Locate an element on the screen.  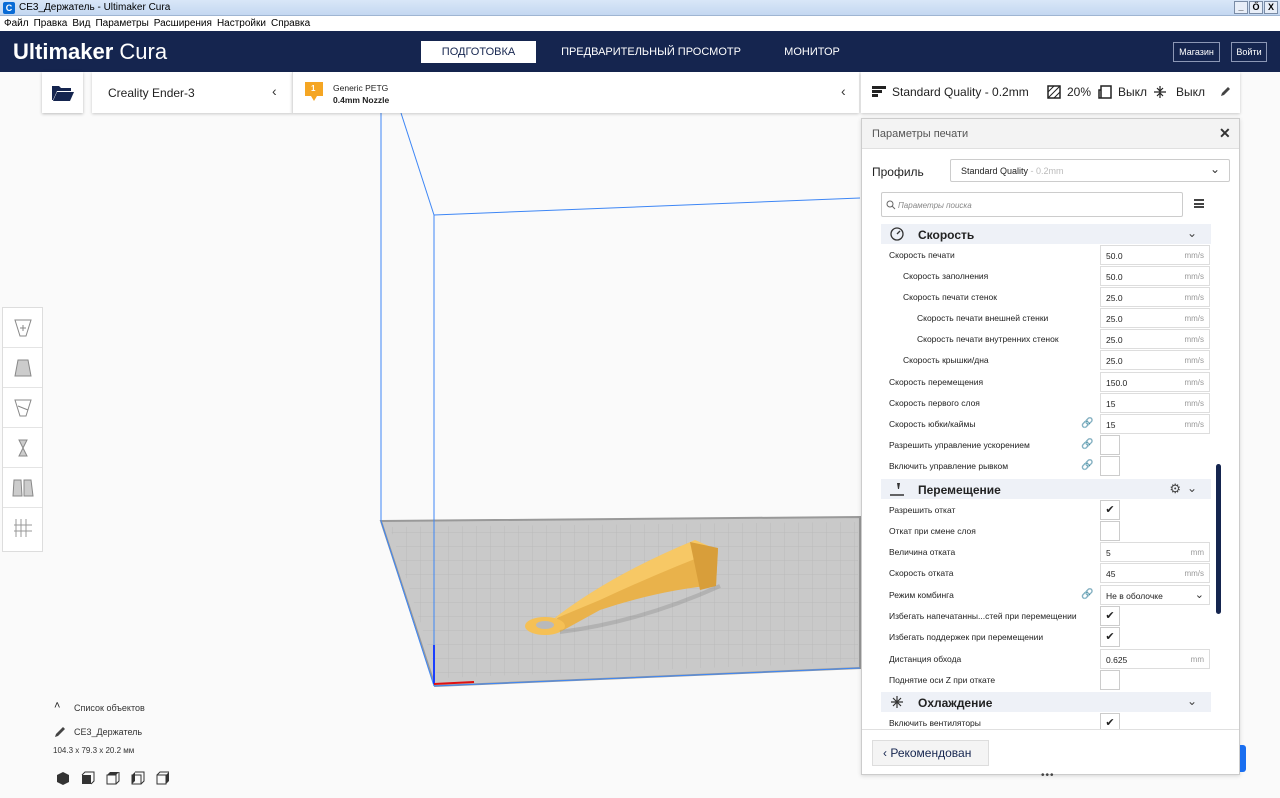
signin-button: Войти is located at coordinates (1249, 52).